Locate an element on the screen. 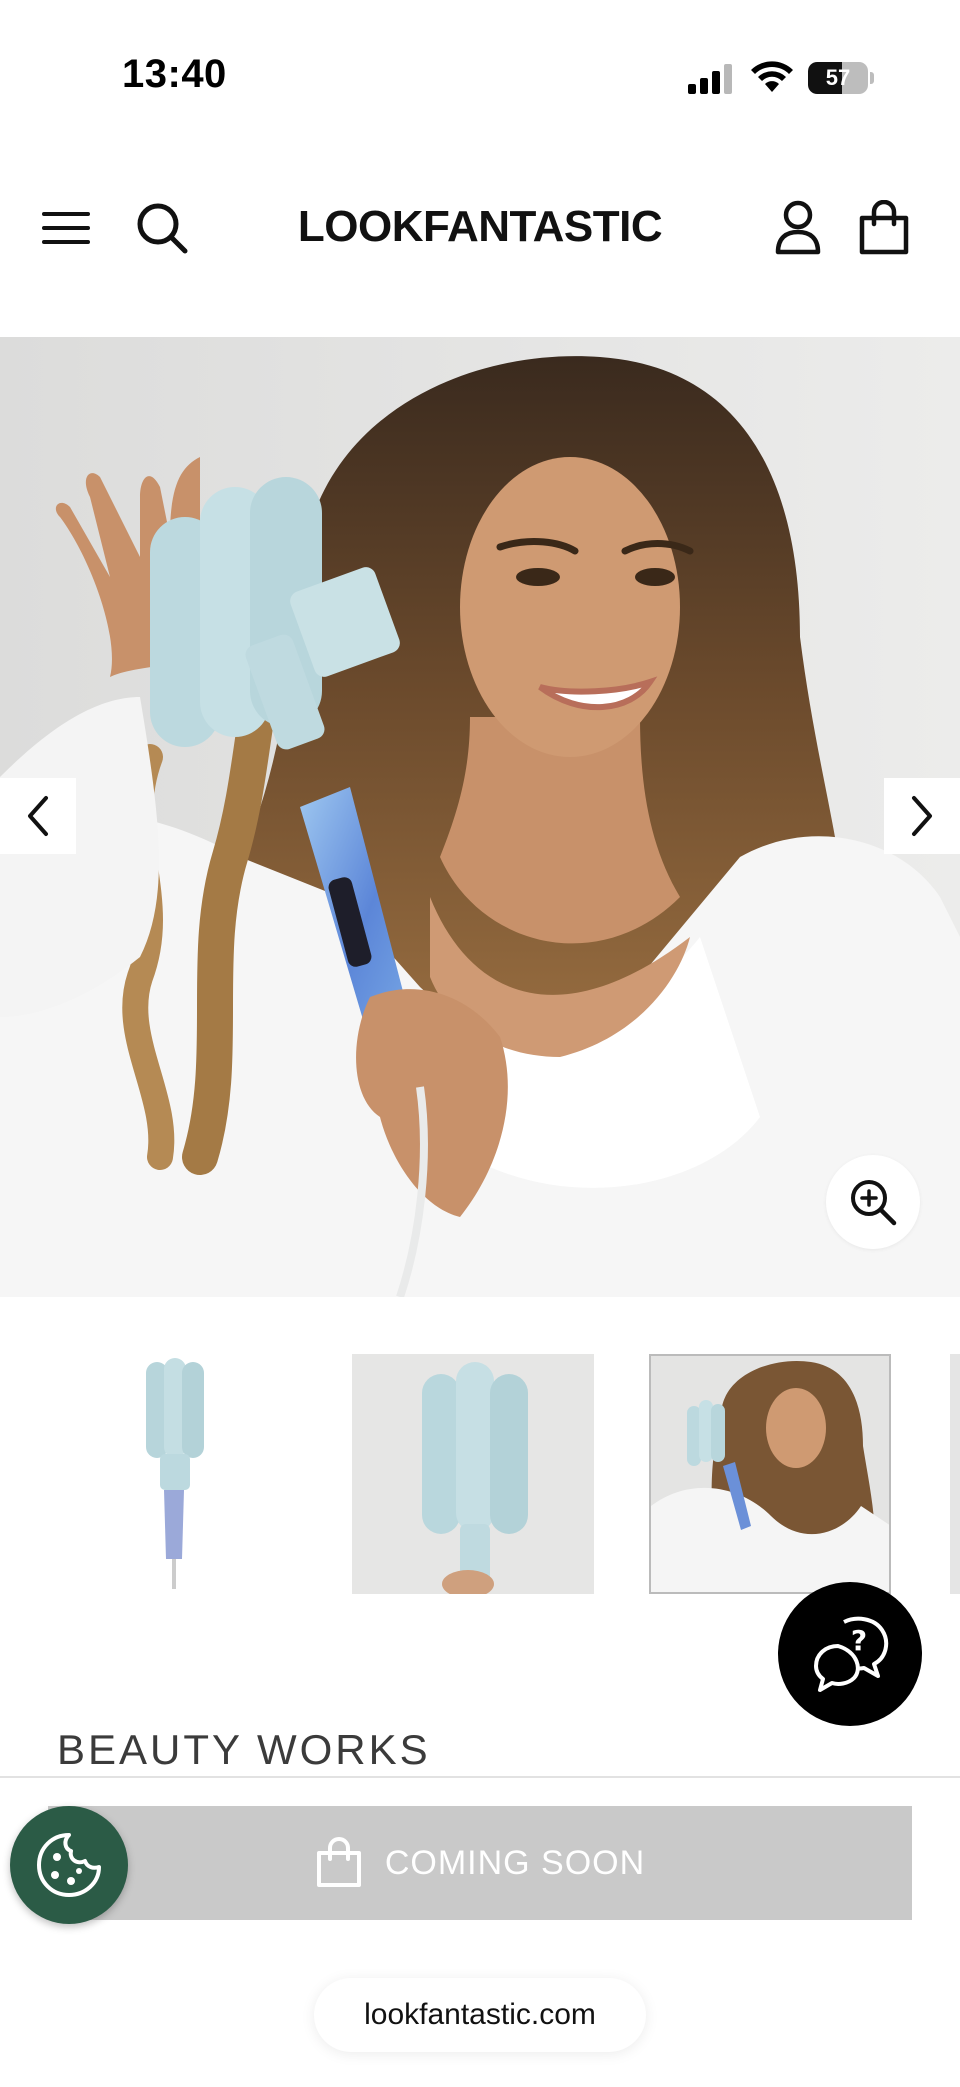  gallery-next-button is located at coordinates (922, 816).